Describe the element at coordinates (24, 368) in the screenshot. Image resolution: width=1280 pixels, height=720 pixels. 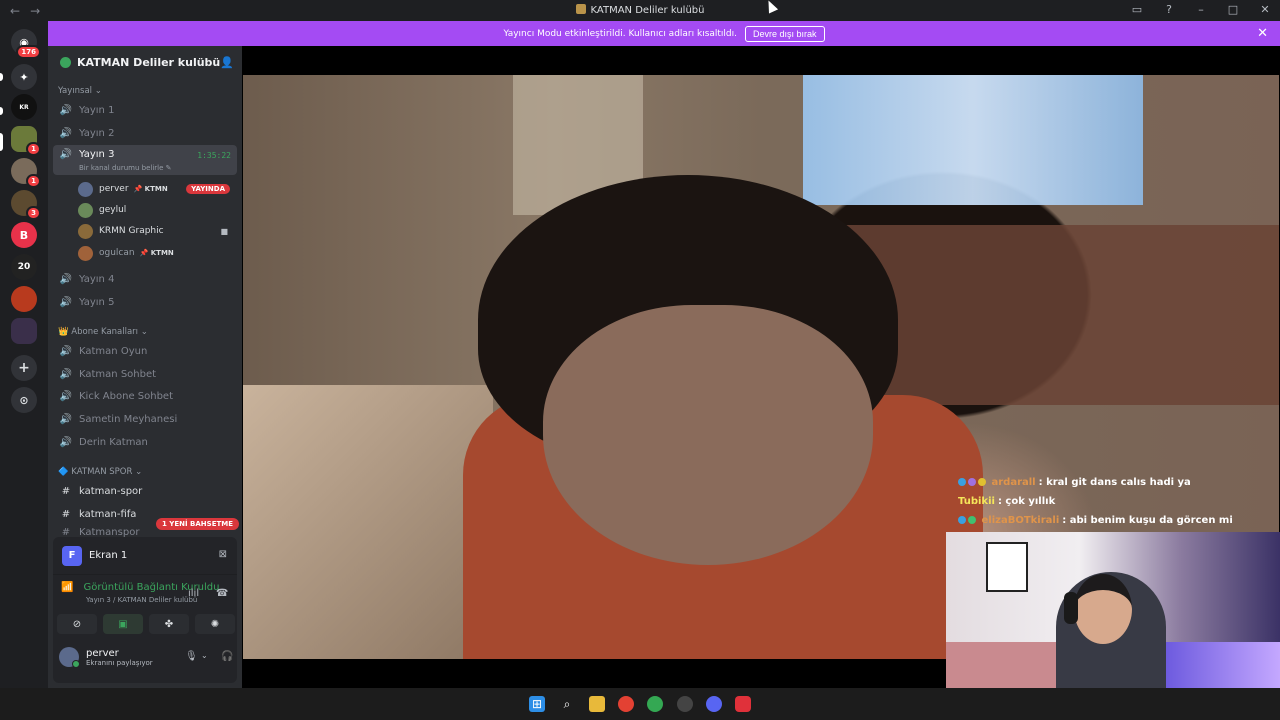
I see `add-server-icon: +` at that location.